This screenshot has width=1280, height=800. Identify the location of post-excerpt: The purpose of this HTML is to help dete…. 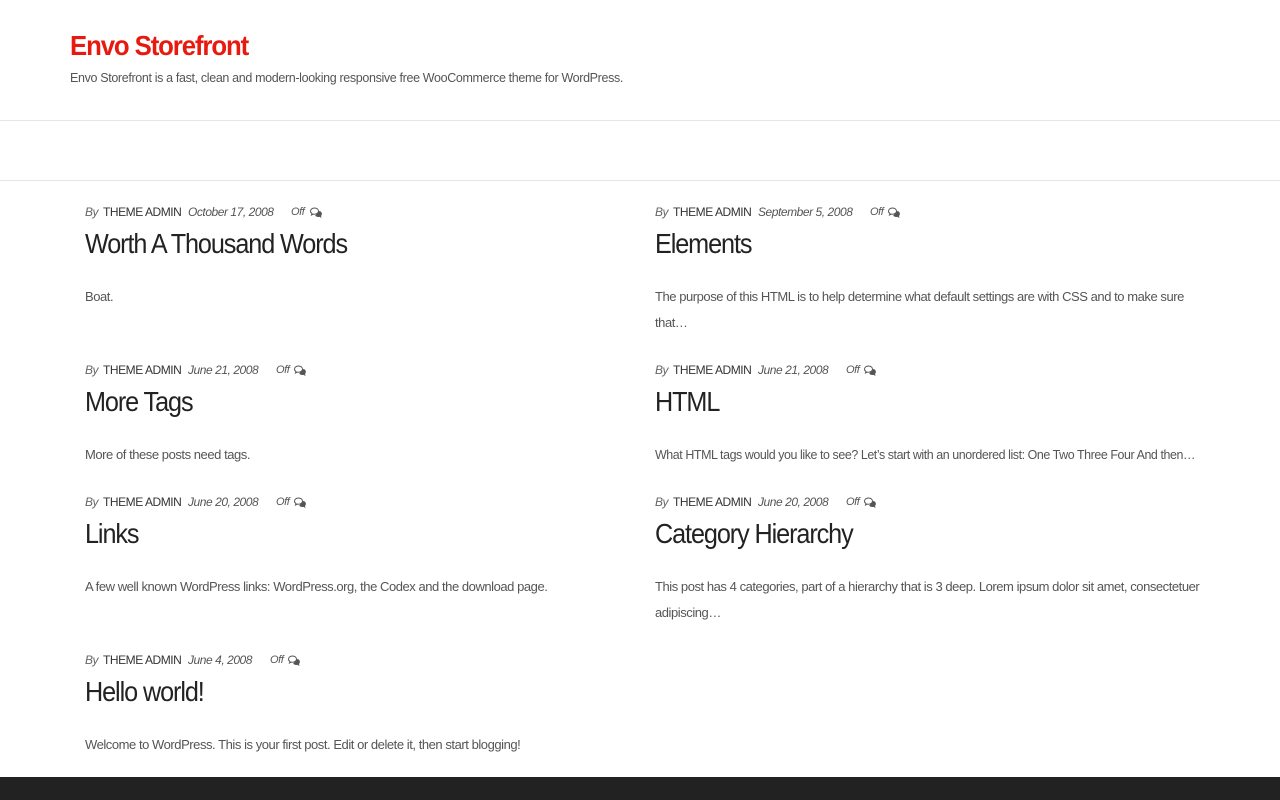
(919, 309).